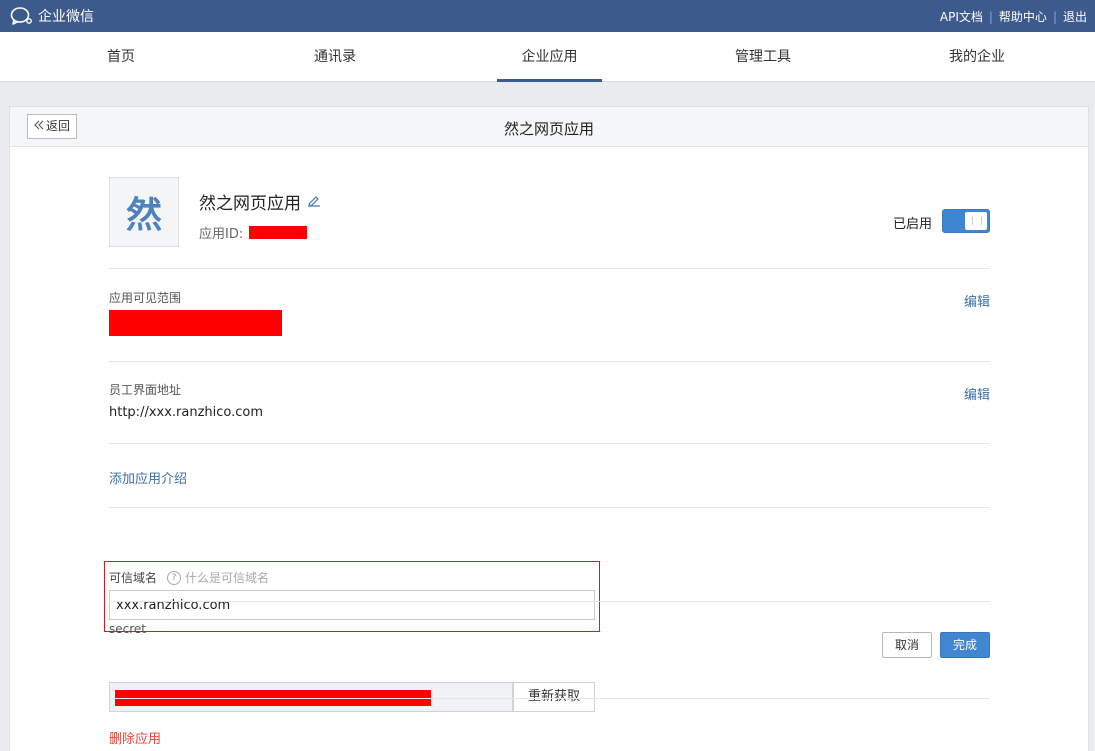 Image resolution: width=1095 pixels, height=751 pixels. Describe the element at coordinates (121, 57) in the screenshot. I see `nav-home: 首页` at that location.